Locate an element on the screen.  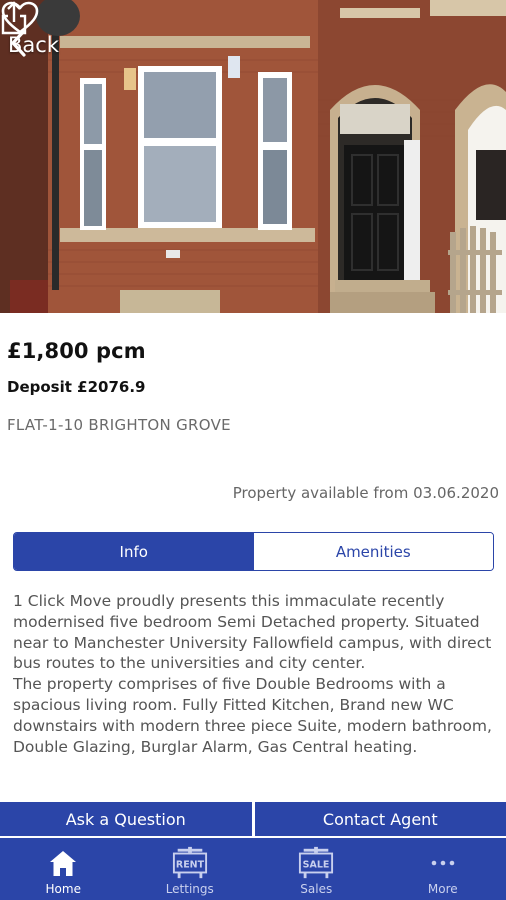
nav-item-sales: SALE Sales is located at coordinates (316, 869).